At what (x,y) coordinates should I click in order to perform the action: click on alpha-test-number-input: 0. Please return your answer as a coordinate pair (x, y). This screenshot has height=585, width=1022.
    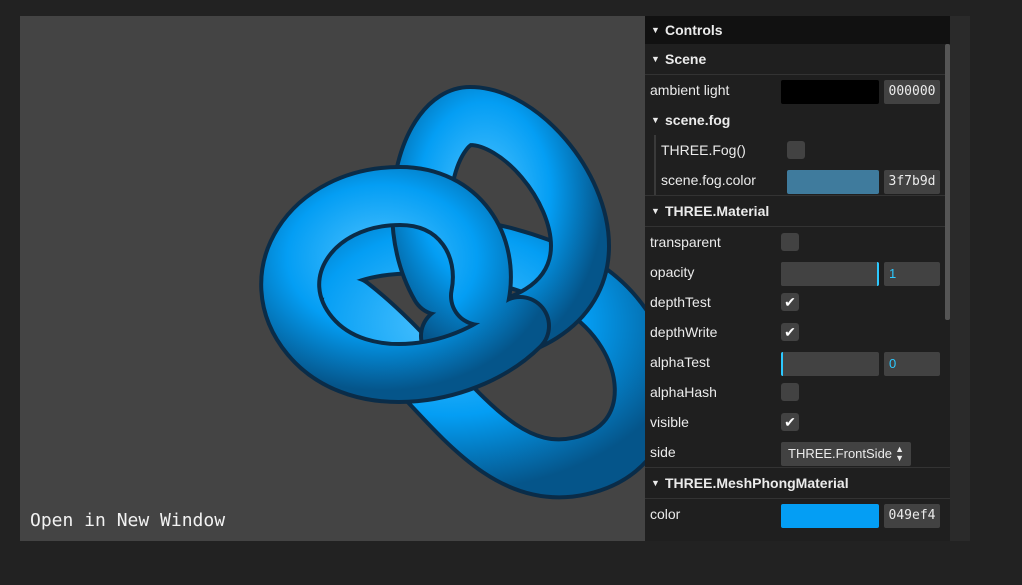
    Looking at the image, I should click on (912, 364).